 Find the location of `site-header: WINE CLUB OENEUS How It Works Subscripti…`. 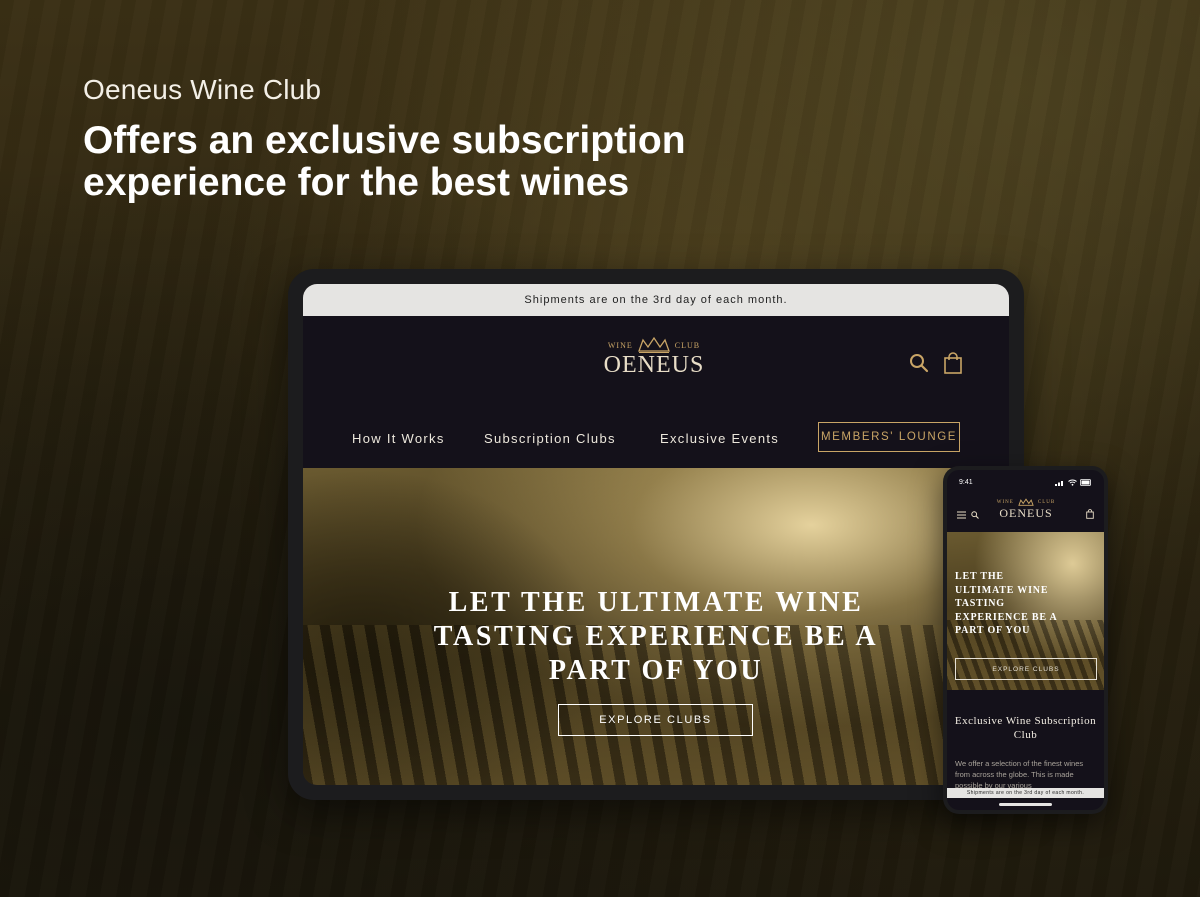

site-header: WINE CLUB OENEUS How It Works Subscripti… is located at coordinates (656, 392).